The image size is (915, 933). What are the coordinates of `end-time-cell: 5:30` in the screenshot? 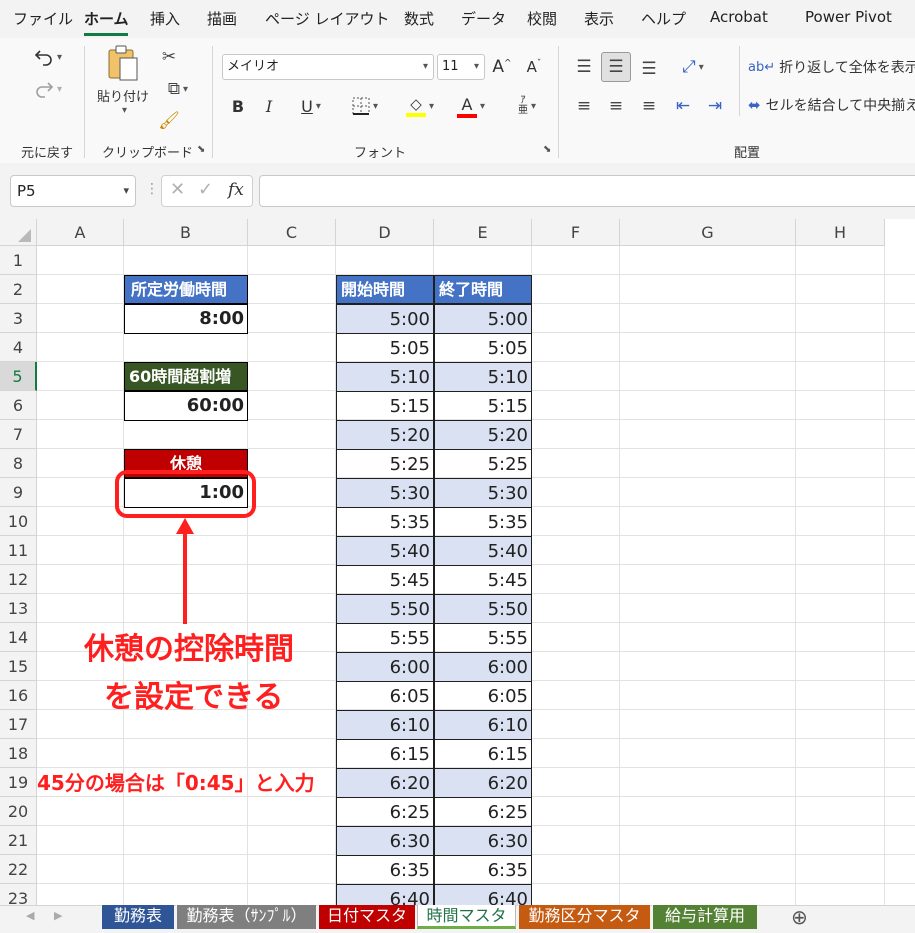 It's located at (483, 493).